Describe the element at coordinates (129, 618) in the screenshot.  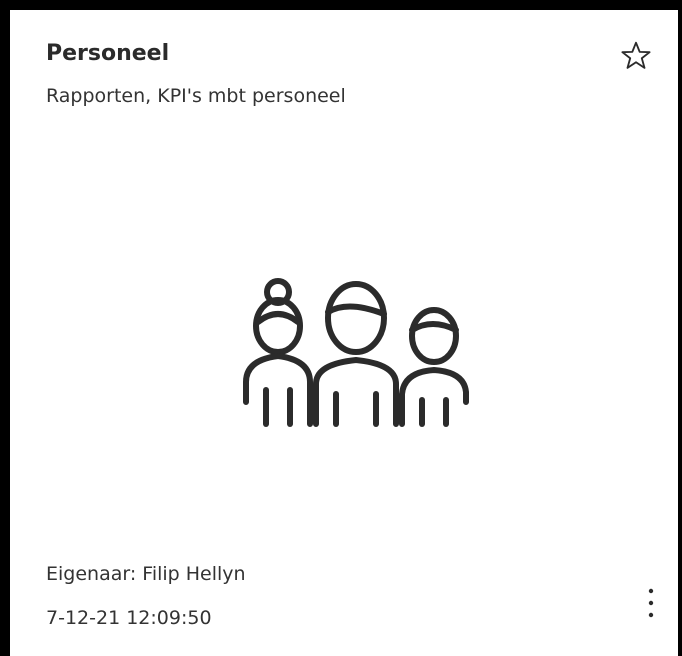
I see `modified-timestamp: 7-12-21 12:09:50` at that location.